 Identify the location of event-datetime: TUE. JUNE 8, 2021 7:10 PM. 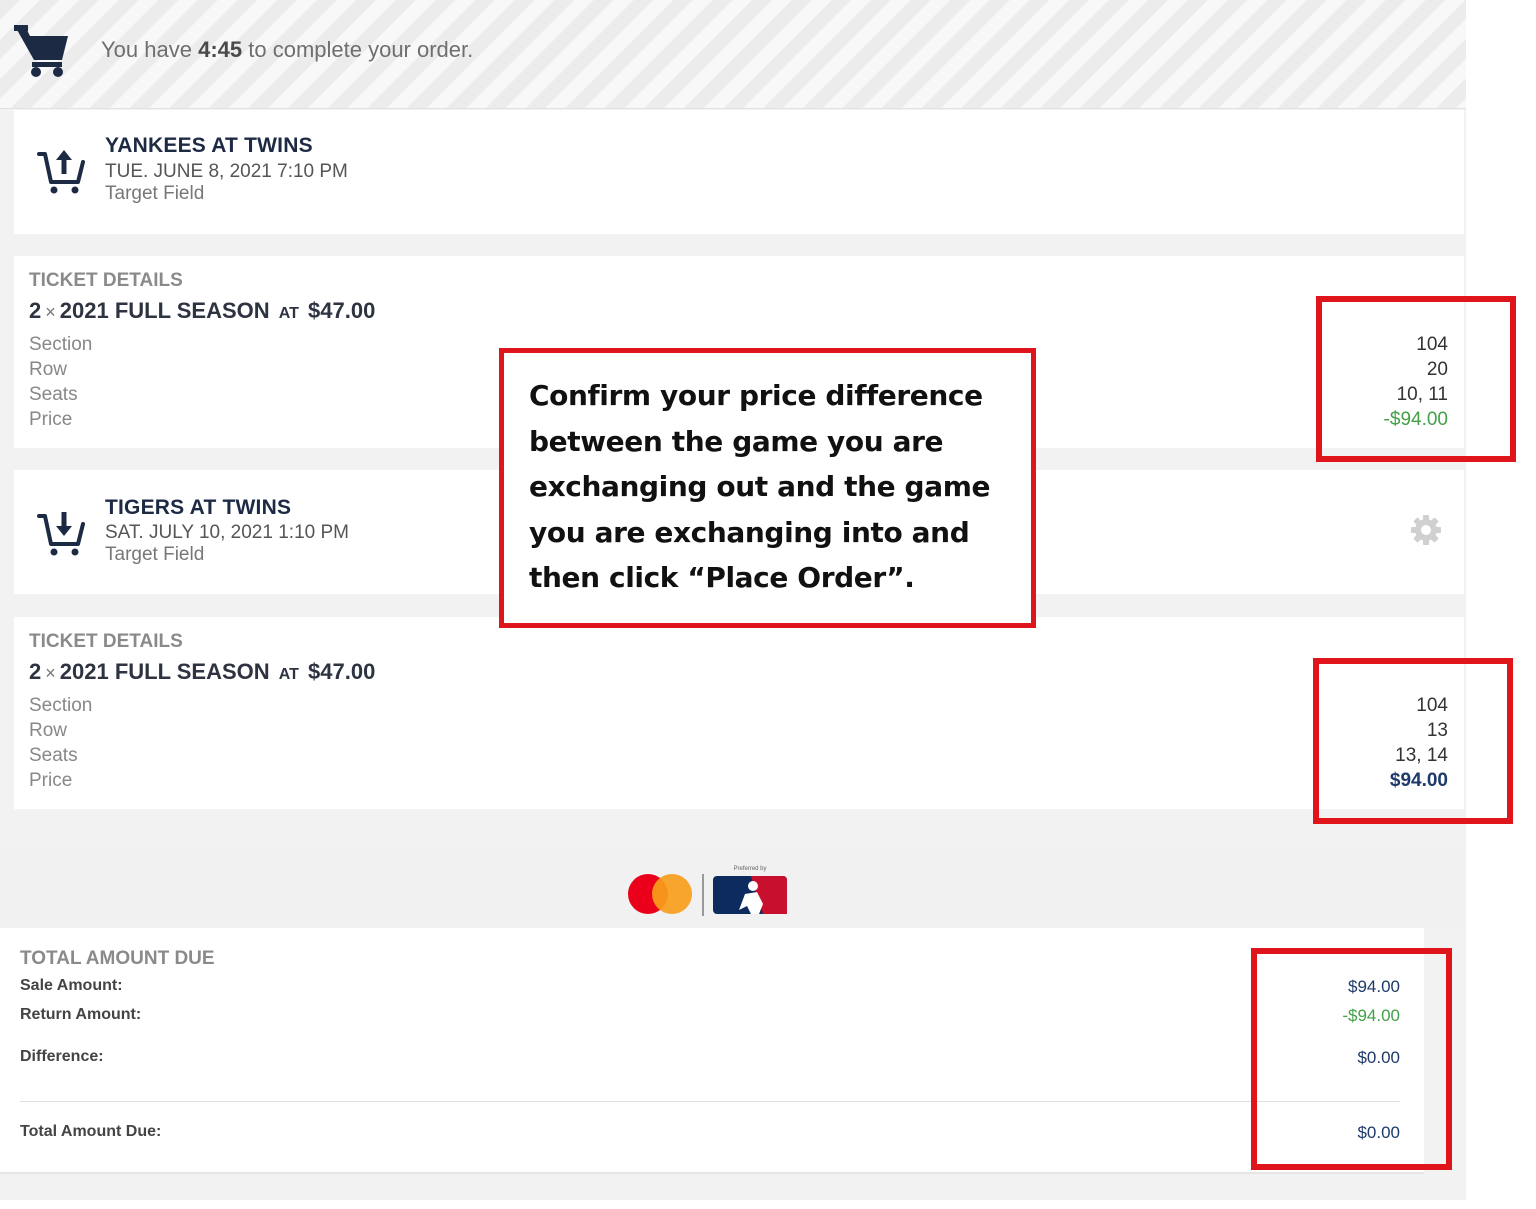
(226, 171).